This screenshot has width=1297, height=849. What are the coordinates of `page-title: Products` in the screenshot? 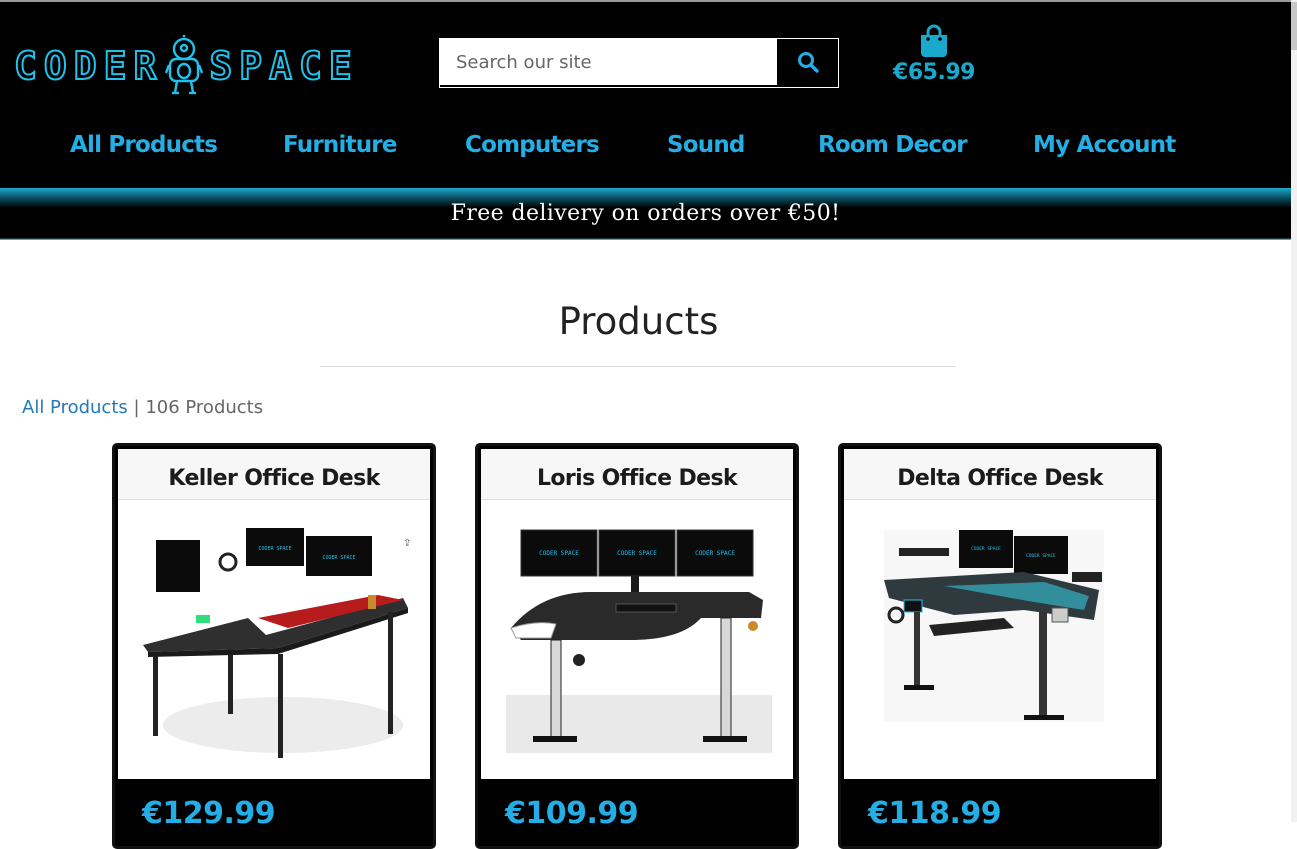 It's located at (638, 321).